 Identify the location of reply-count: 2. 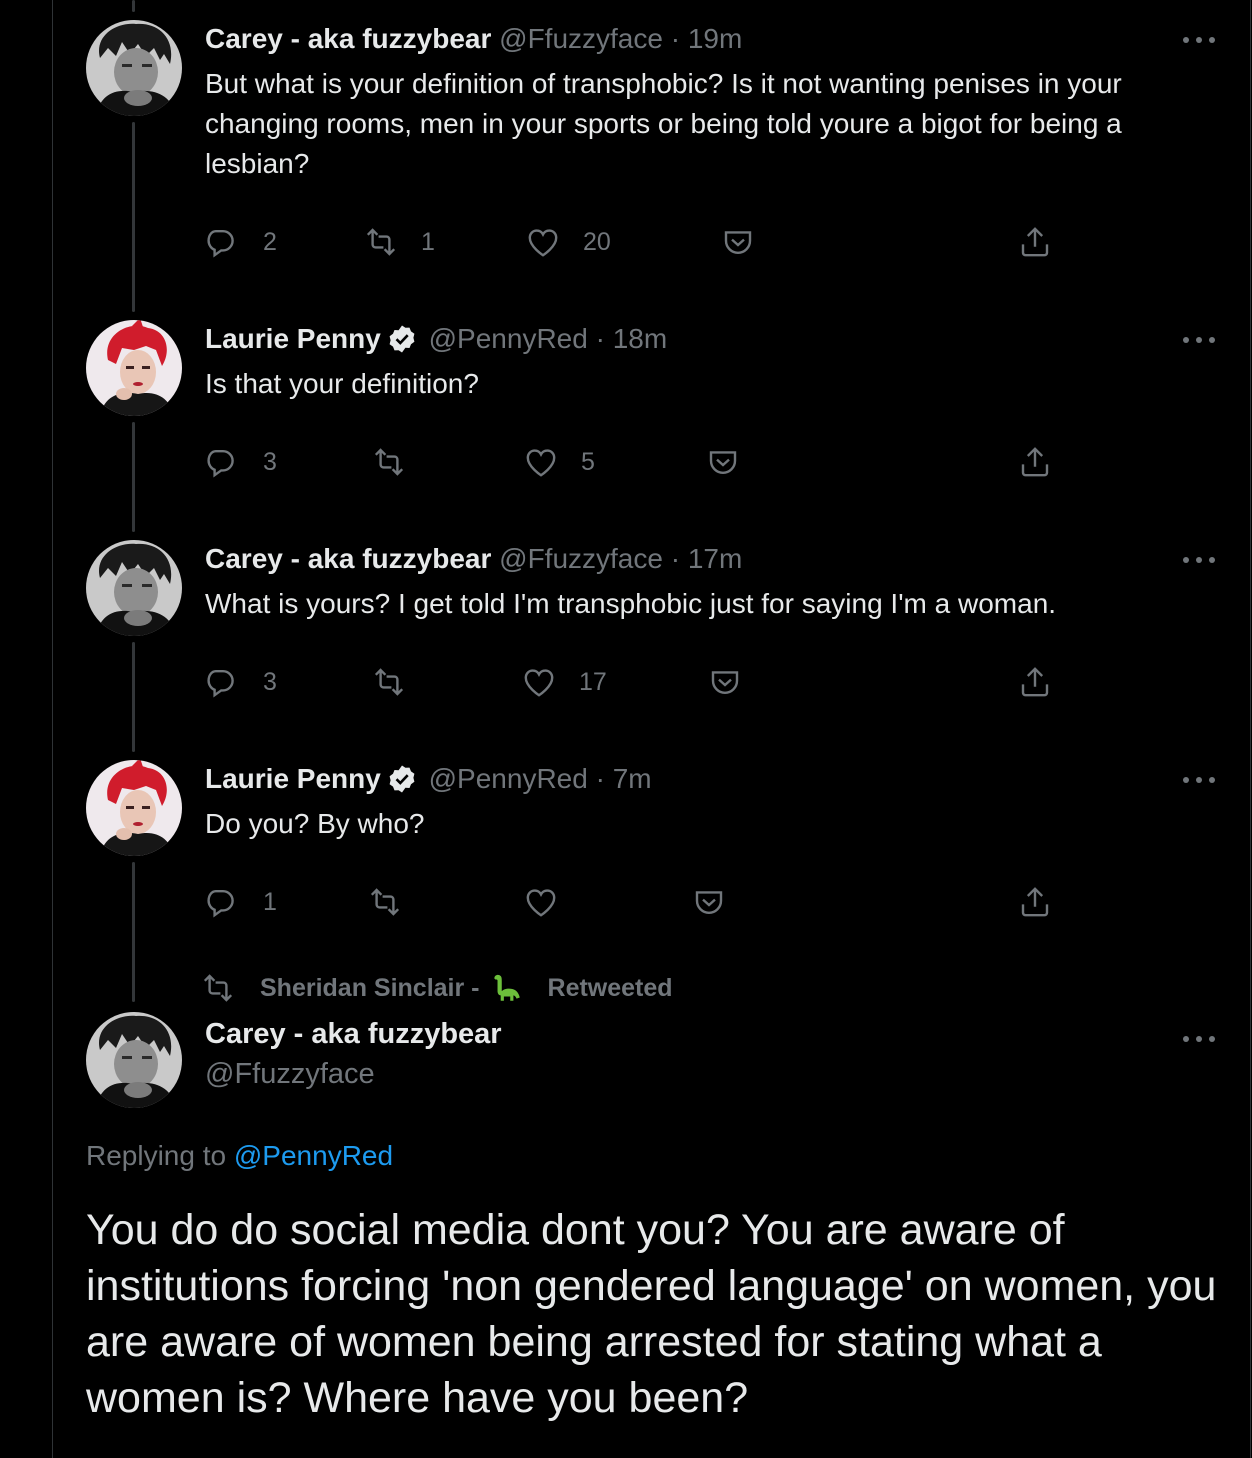
(270, 241).